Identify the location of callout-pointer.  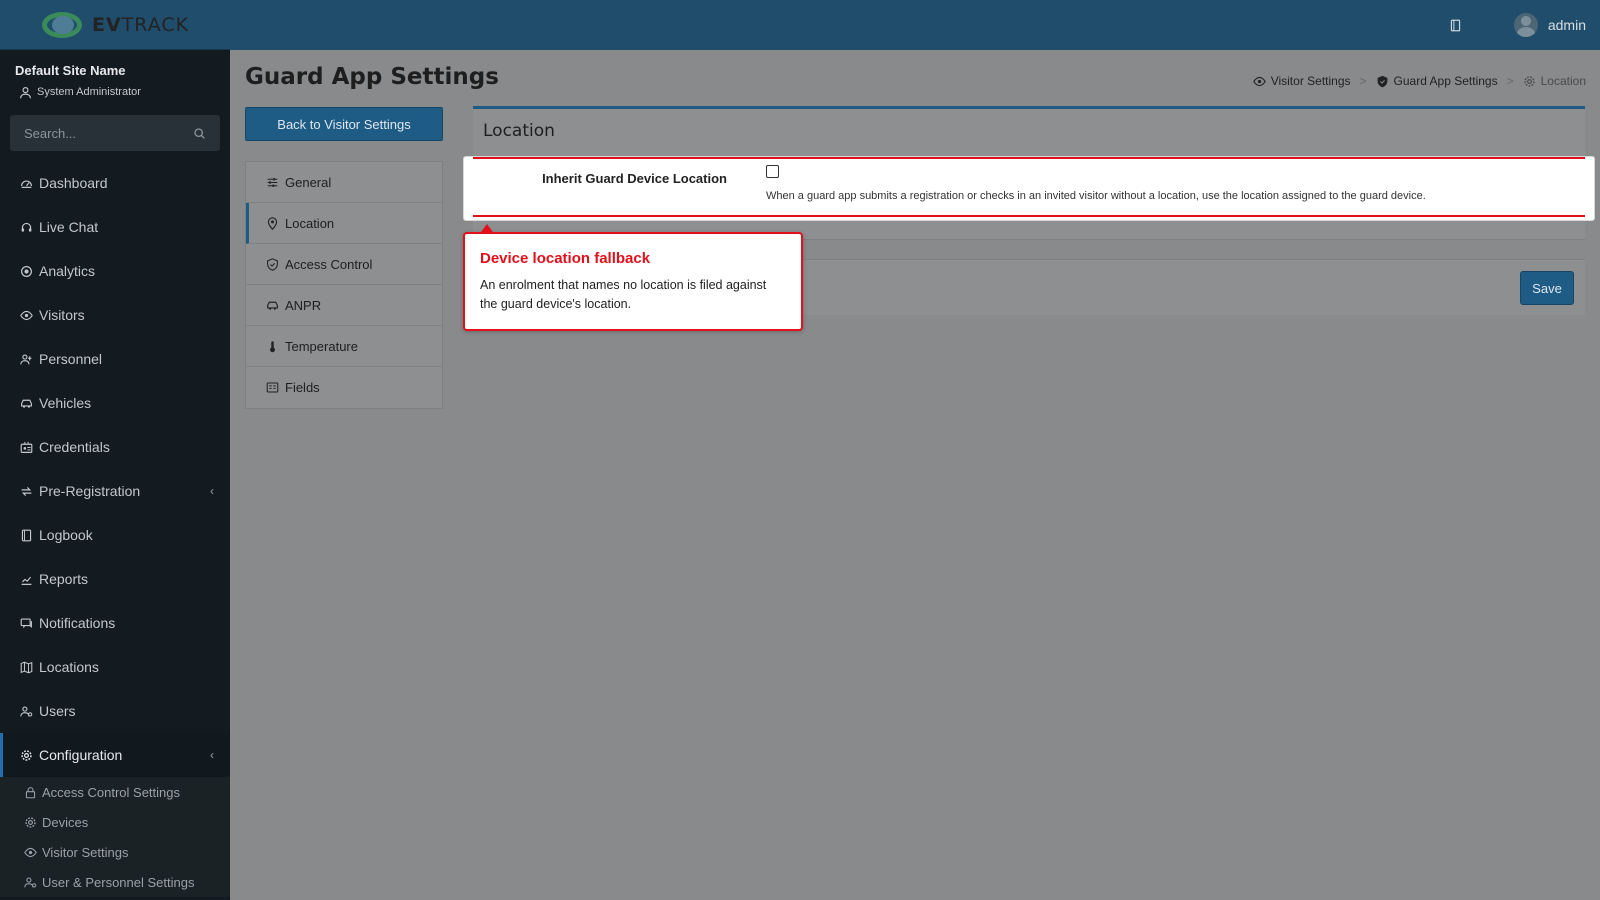
(487, 228).